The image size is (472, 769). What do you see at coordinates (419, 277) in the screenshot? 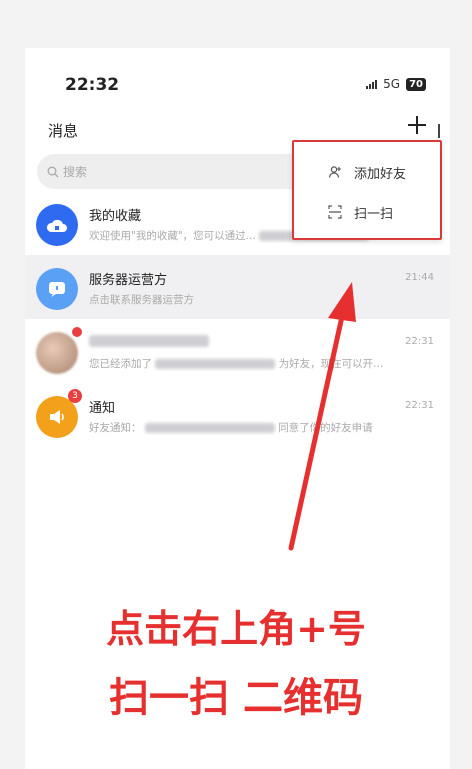
I see `conversation-time: 21:44` at bounding box center [419, 277].